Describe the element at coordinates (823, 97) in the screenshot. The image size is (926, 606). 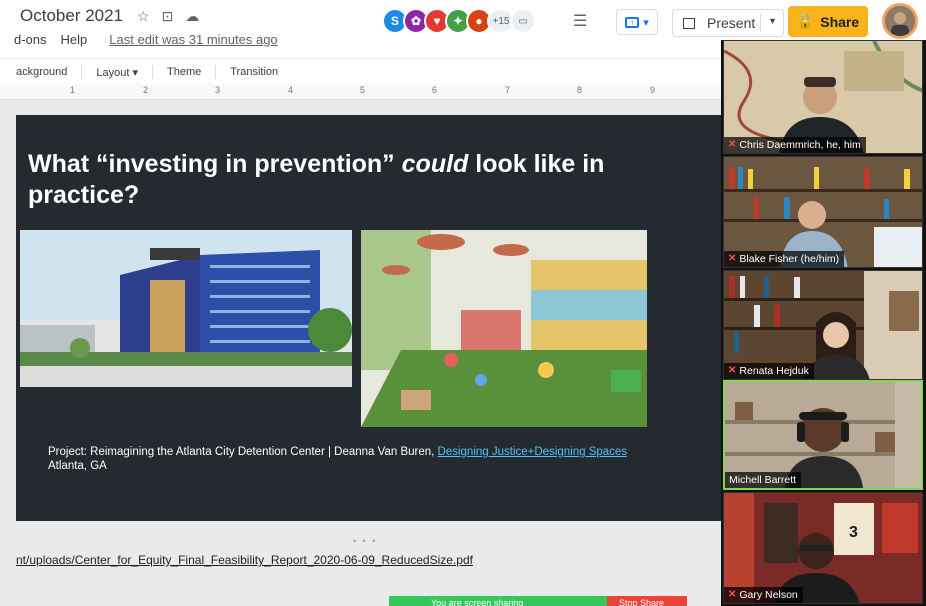
I see `participant-tile: ✕ Chris Daemmrich, he, him` at that location.